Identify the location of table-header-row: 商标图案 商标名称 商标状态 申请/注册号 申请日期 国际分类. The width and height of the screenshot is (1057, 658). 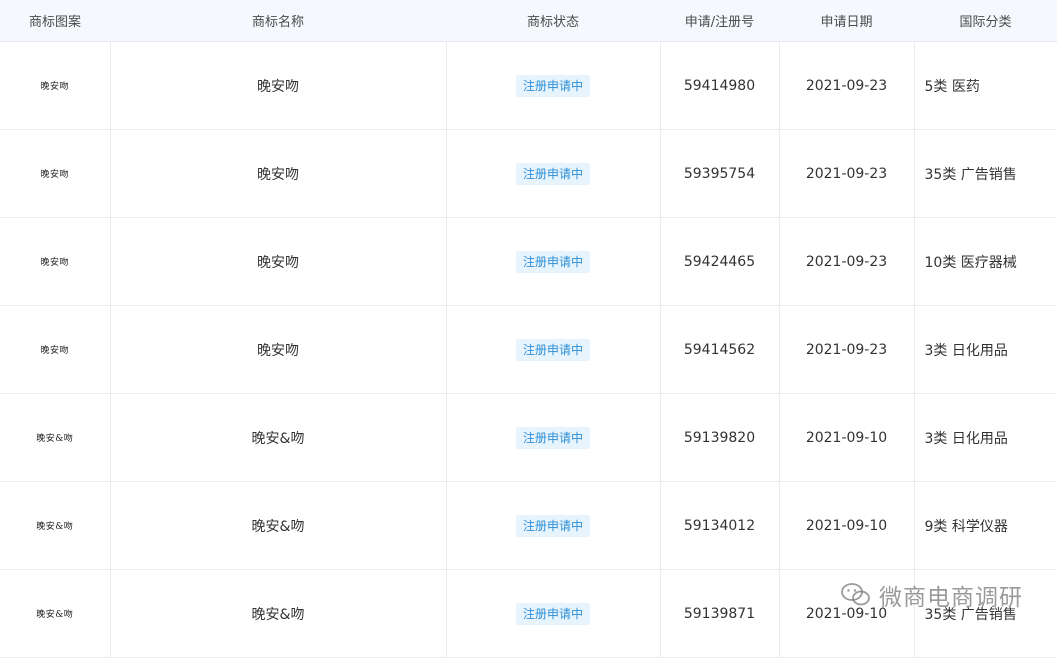
(528, 21).